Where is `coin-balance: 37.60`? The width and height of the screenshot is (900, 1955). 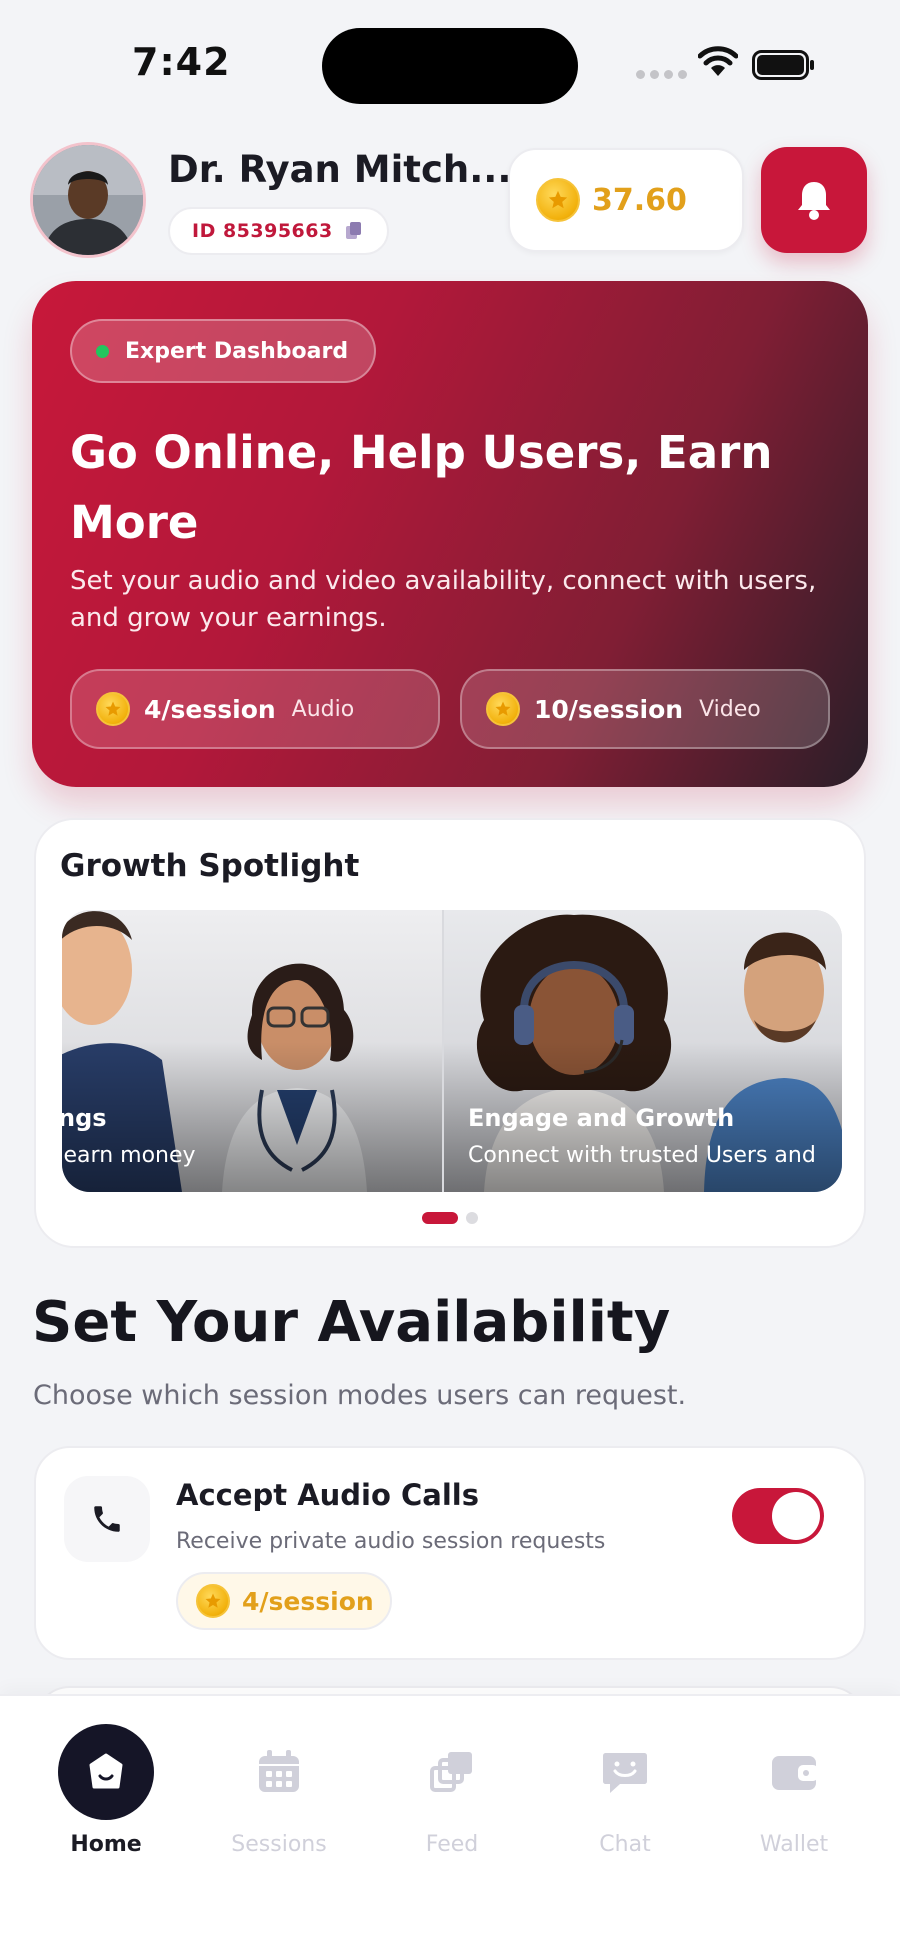 coin-balance: 37.60 is located at coordinates (639, 200).